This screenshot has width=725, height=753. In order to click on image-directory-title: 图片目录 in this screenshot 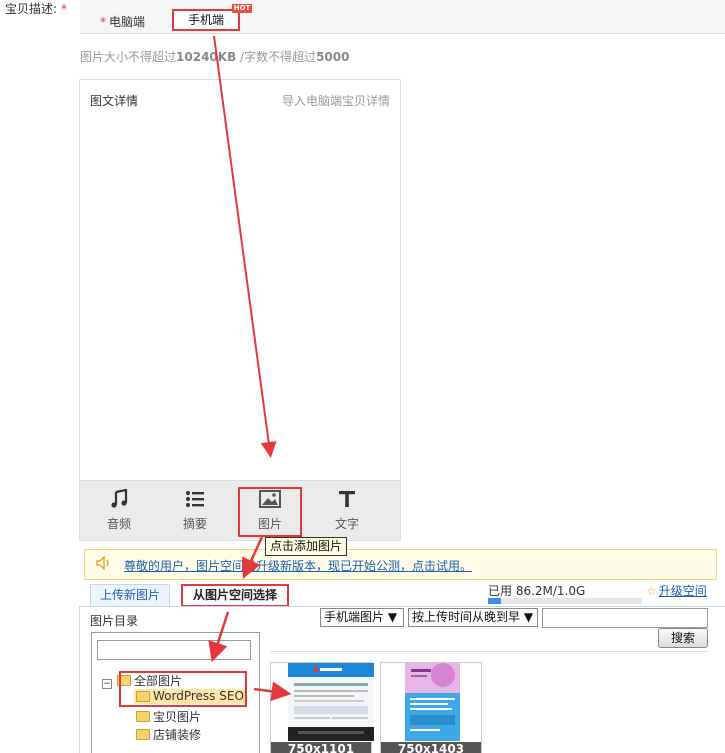, I will do `click(114, 621)`.